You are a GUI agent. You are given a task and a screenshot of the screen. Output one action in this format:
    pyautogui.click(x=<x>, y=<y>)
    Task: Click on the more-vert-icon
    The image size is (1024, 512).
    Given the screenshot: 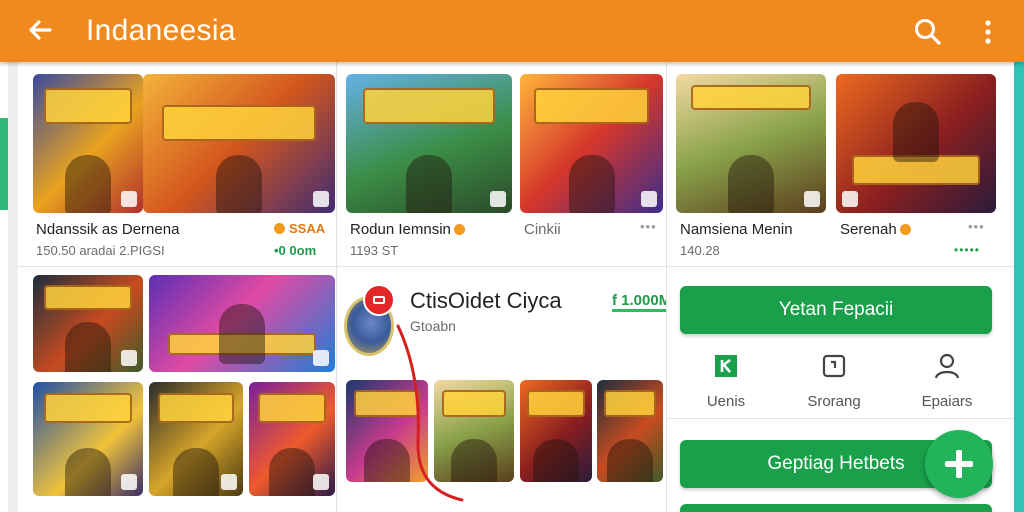 What is the action you would take?
    pyautogui.click(x=988, y=32)
    